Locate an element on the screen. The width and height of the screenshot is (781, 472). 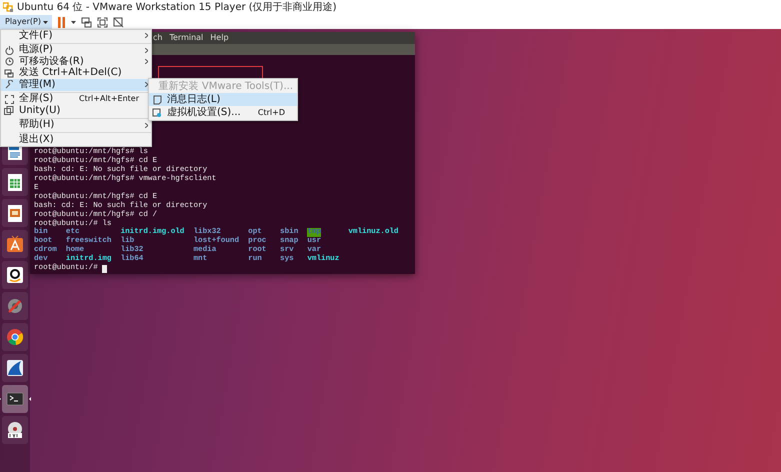
menu-item: 管理(M) is located at coordinates (76, 84).